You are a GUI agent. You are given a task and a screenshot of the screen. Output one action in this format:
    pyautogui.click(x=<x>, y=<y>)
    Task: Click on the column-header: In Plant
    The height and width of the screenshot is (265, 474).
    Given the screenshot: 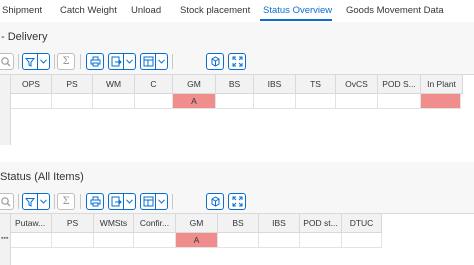 What is the action you would take?
    pyautogui.click(x=442, y=84)
    